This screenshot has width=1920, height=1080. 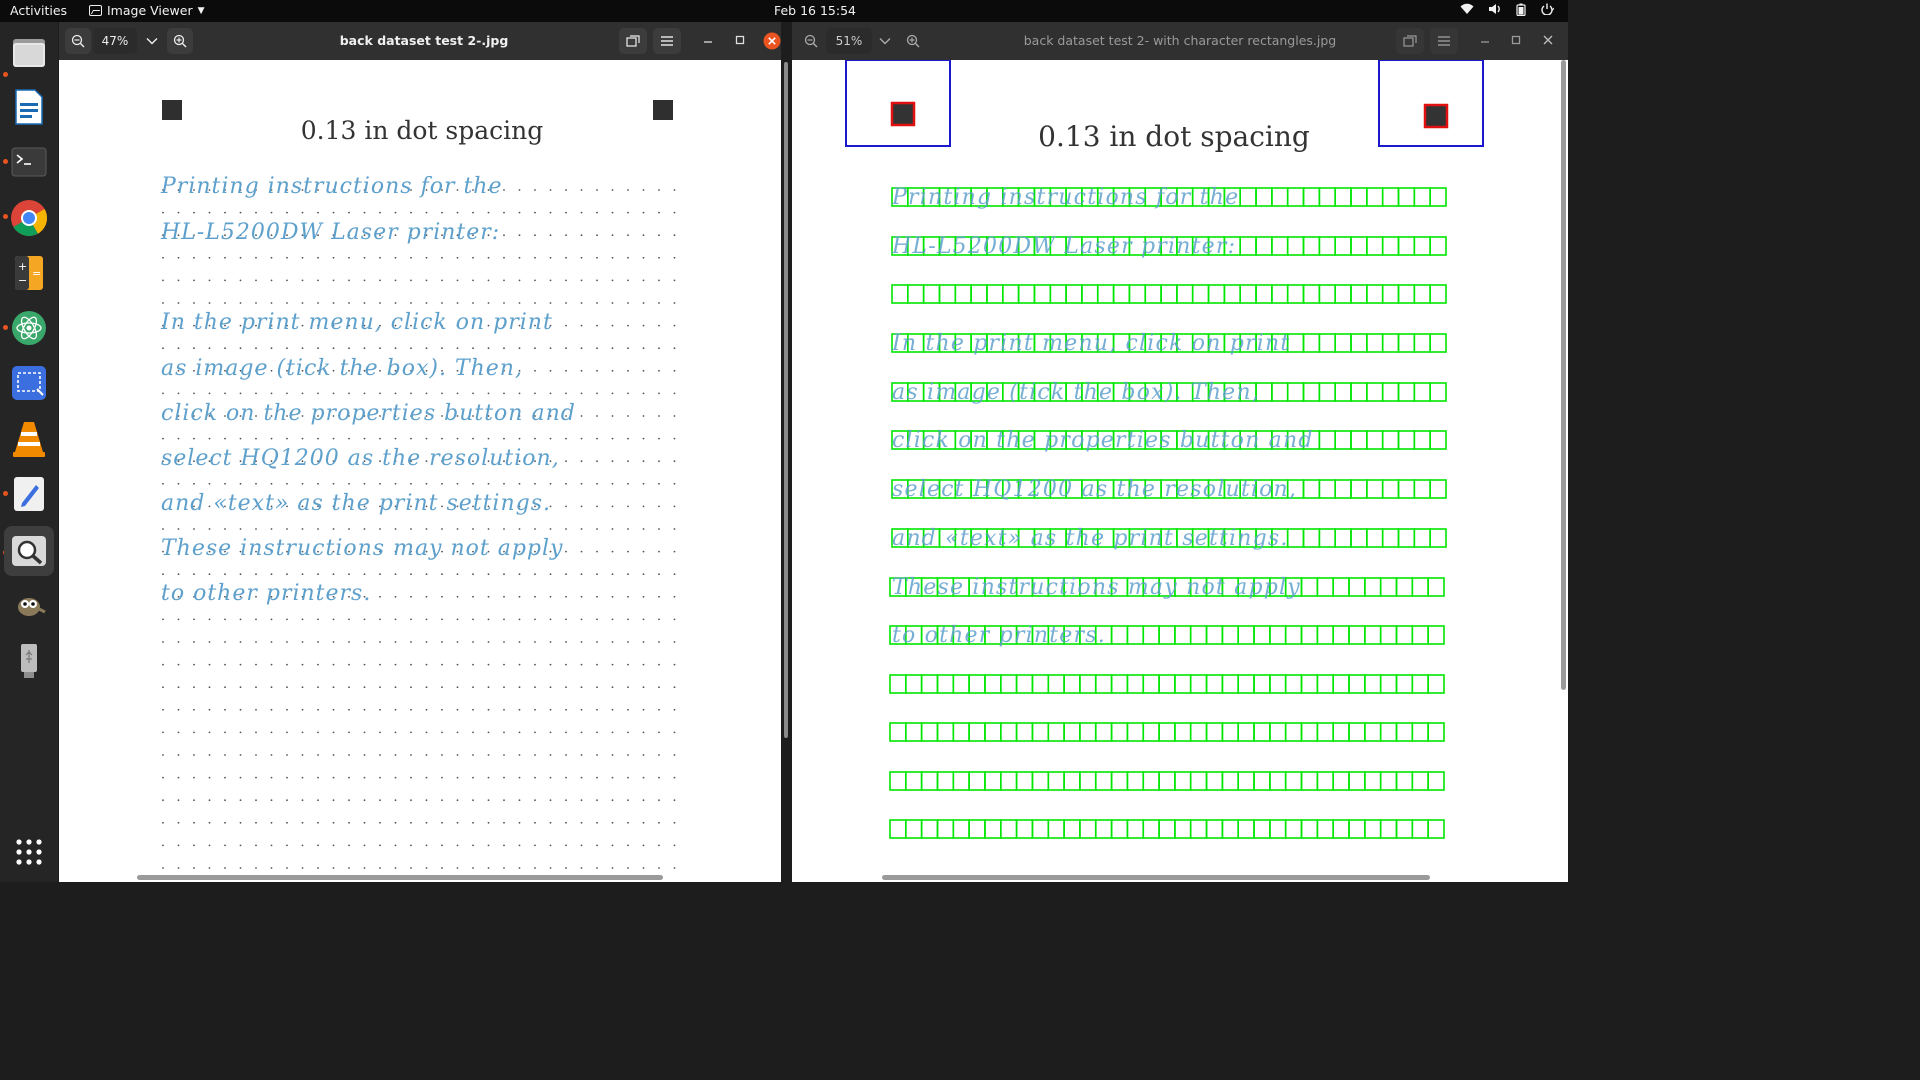 I want to click on top-bar: Activities Image Viewer ▼ Feb 16 15:54, so click(x=784, y=11).